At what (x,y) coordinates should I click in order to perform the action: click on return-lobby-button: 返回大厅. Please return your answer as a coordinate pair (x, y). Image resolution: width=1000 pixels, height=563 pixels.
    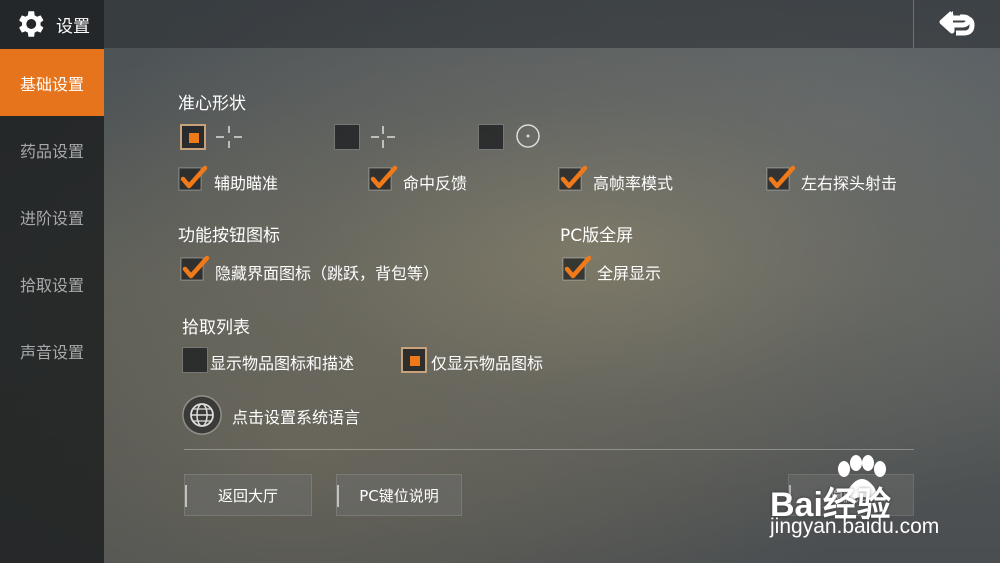
    Looking at the image, I should click on (248, 495).